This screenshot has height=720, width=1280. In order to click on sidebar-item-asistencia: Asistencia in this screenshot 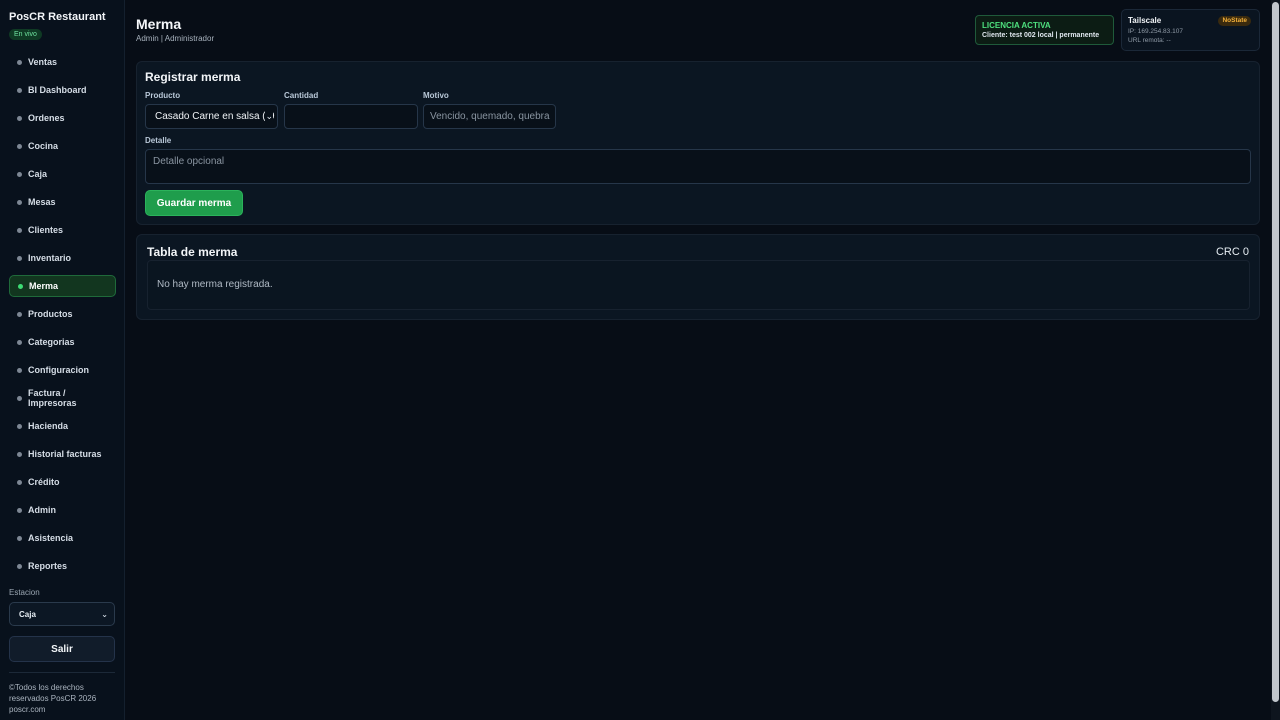, I will do `click(62, 538)`.